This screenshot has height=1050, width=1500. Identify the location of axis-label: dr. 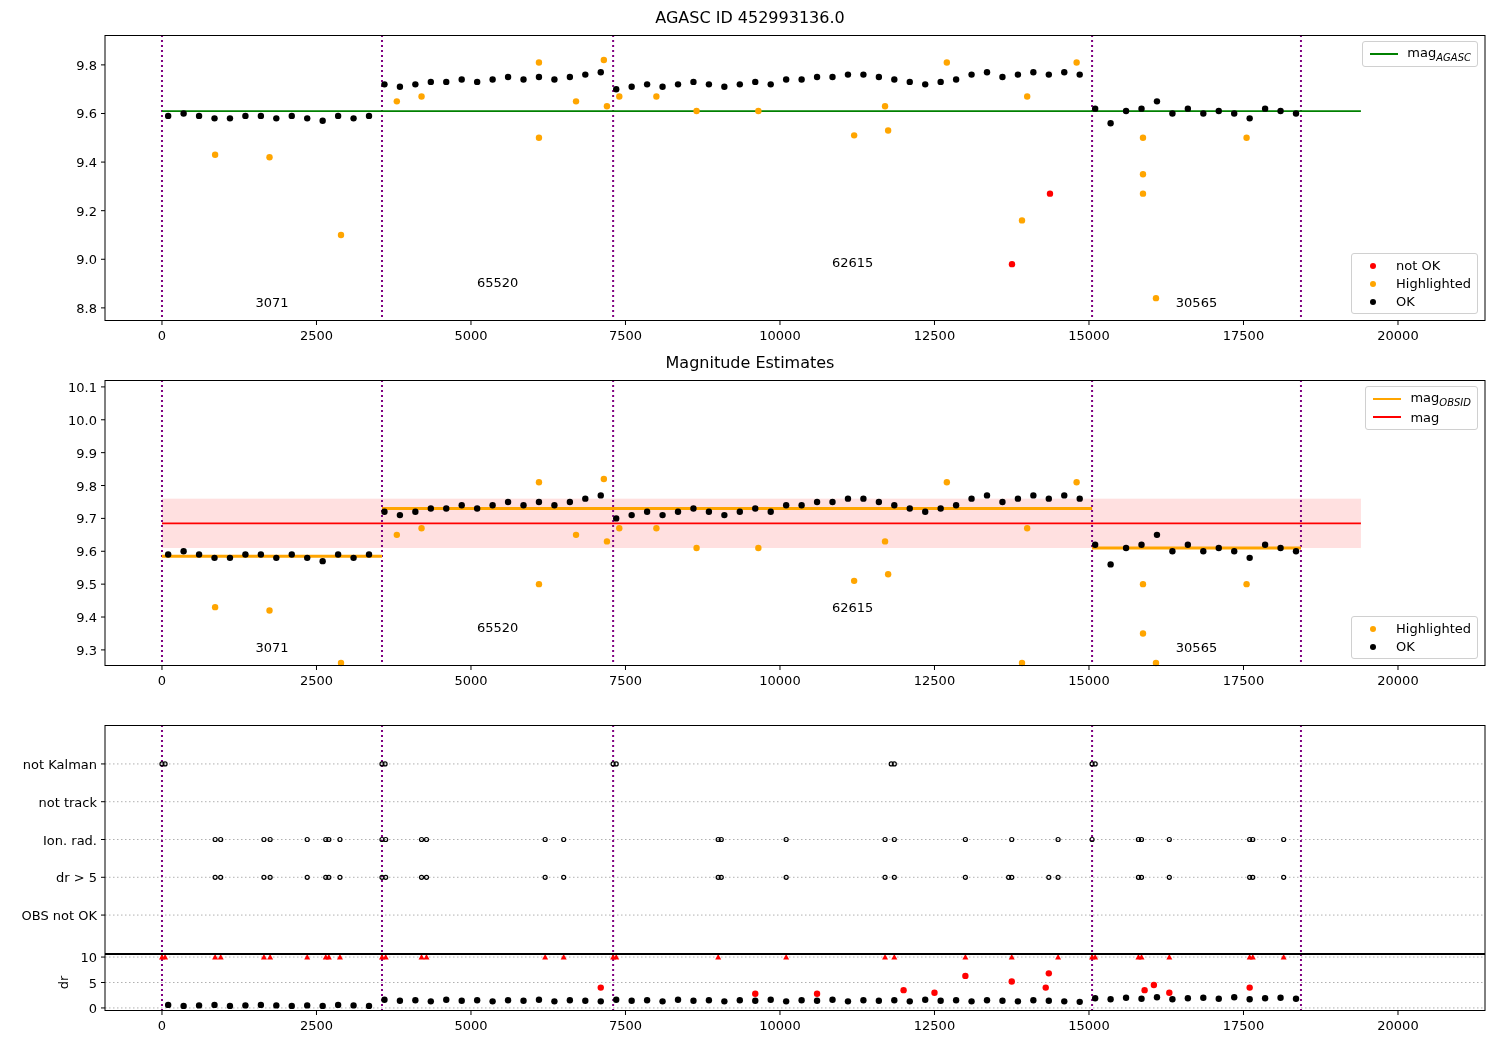
(63, 982).